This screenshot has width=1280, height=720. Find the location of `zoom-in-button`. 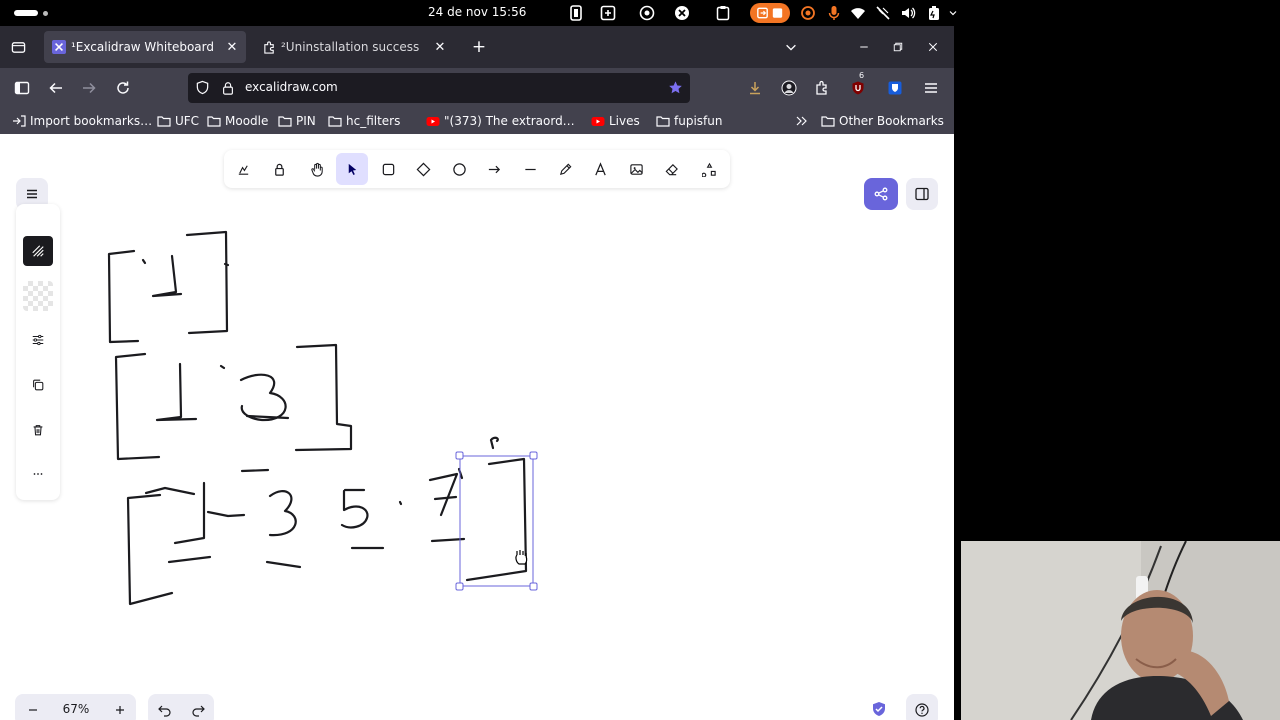

zoom-in-button is located at coordinates (120, 707).